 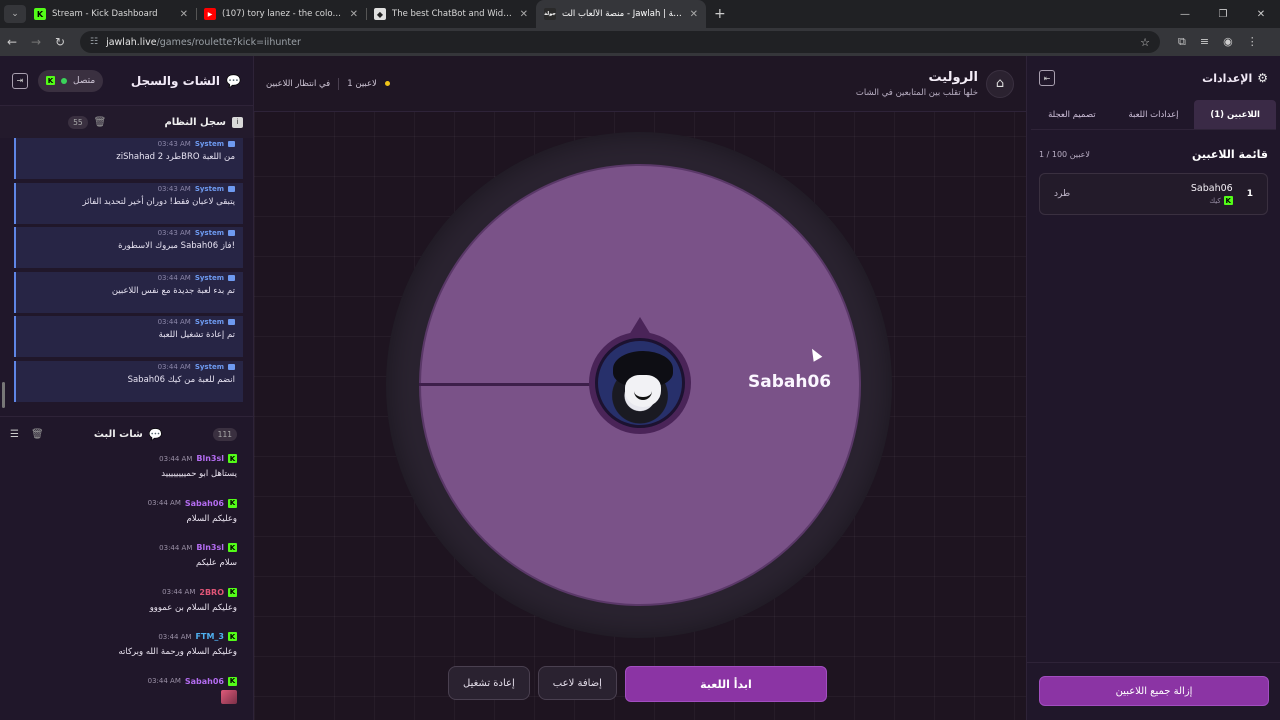 I want to click on browser-tab-3: ◆ The best ChatBot and Widgets ✕, so click(x=451, y=14).